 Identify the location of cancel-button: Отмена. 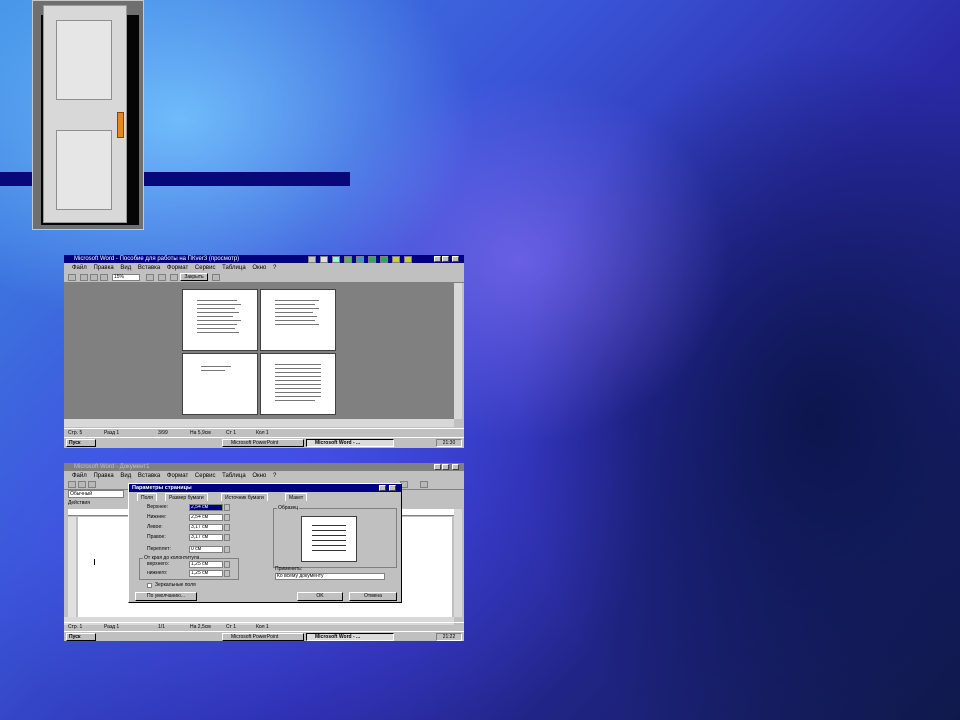
(373, 596).